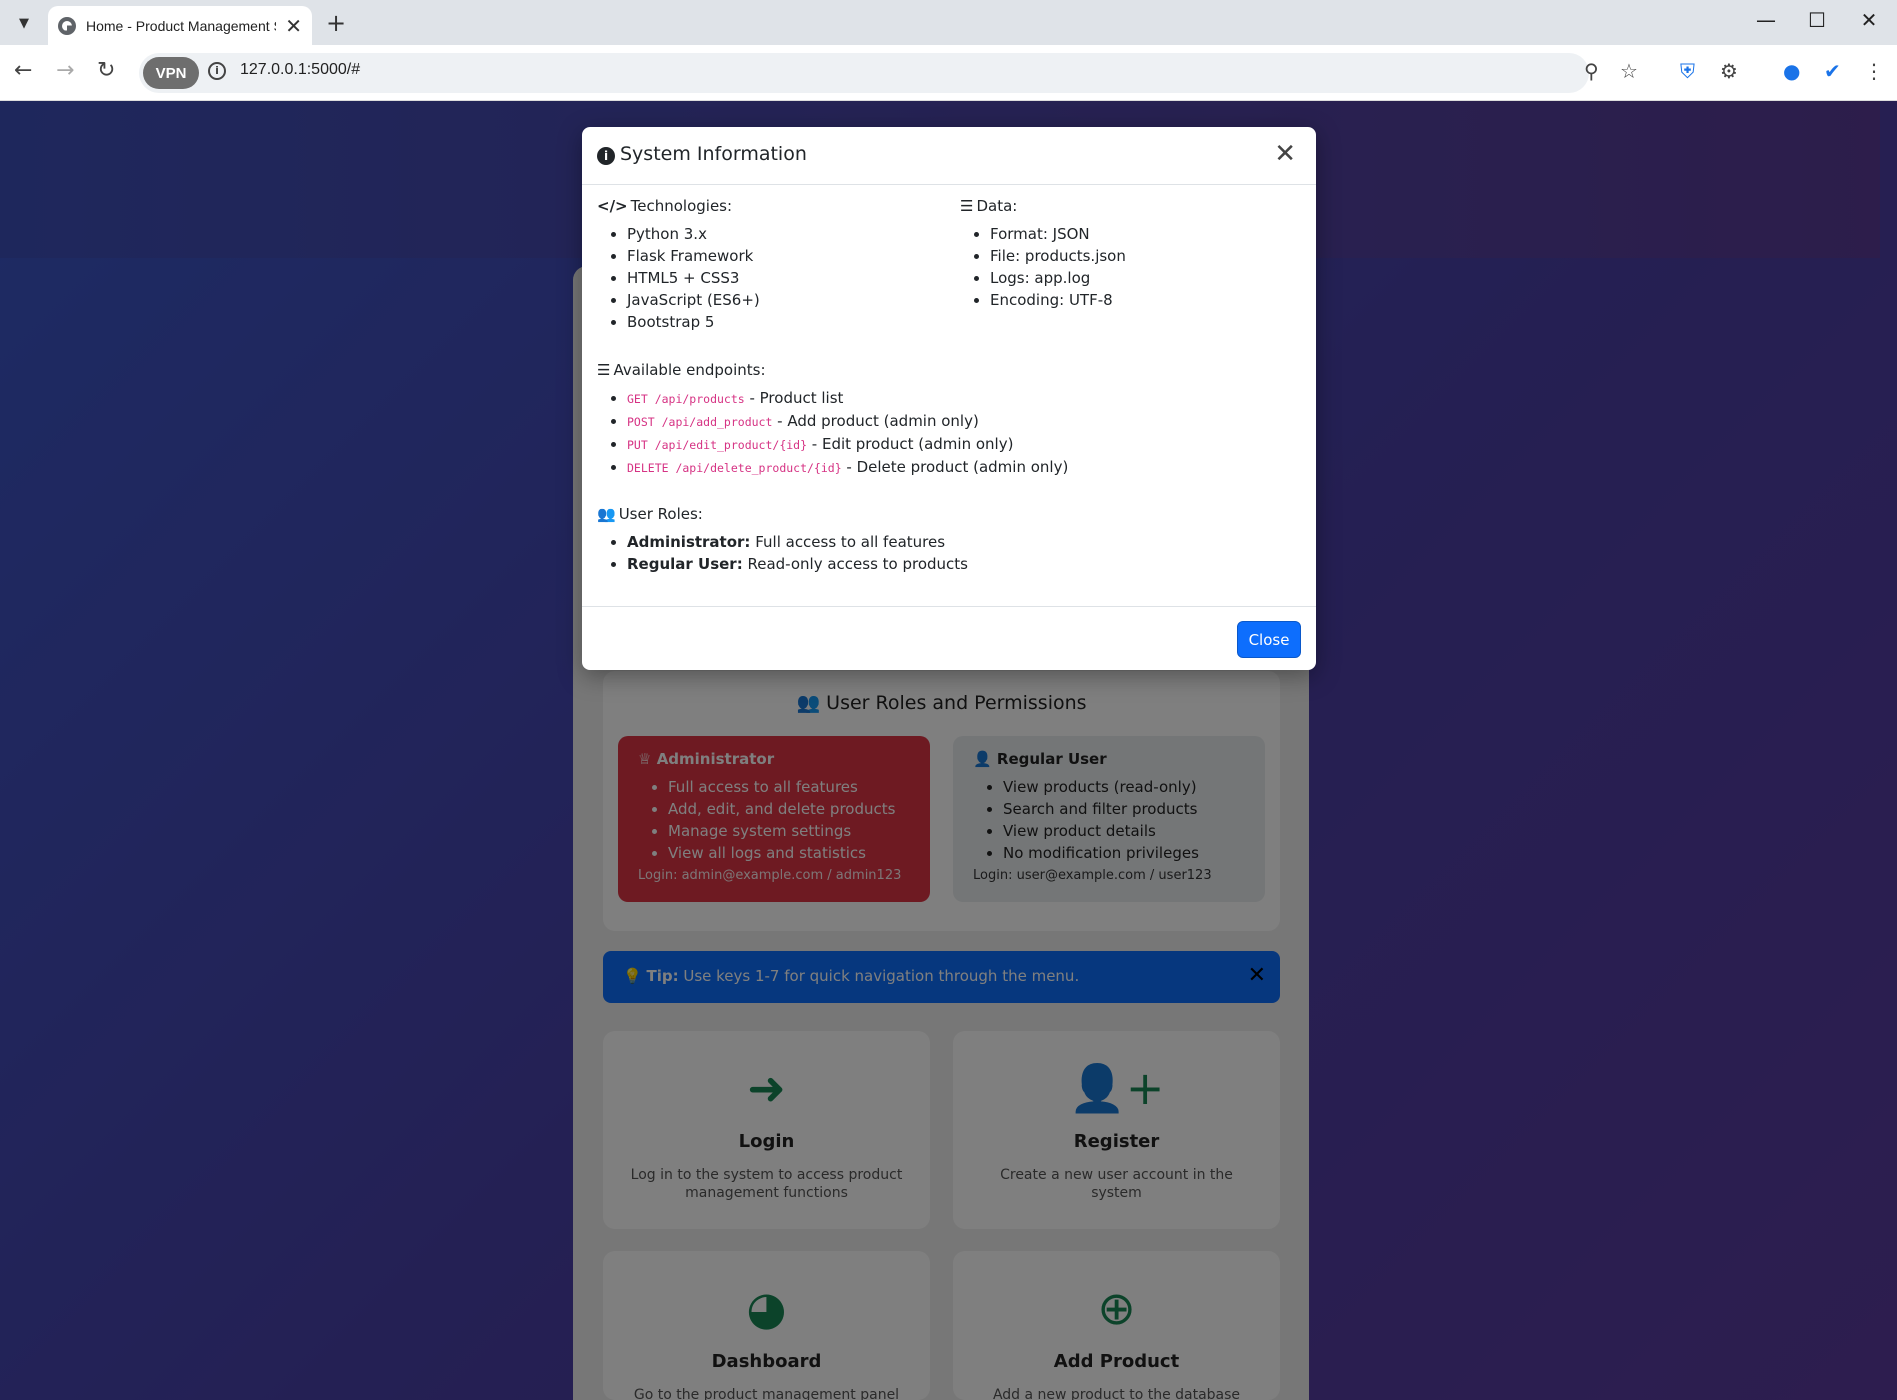 This screenshot has width=1897, height=1400. I want to click on vpn-badge: VPN, so click(171, 73).